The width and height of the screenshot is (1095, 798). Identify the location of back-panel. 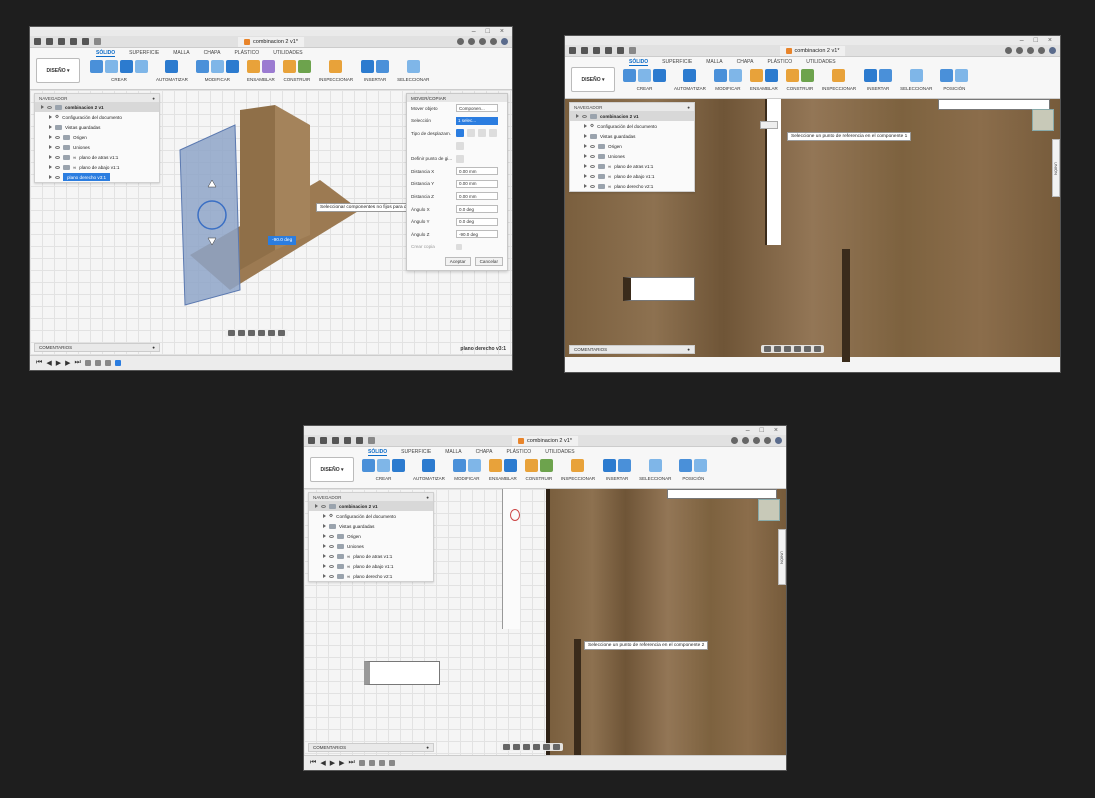
(257, 187).